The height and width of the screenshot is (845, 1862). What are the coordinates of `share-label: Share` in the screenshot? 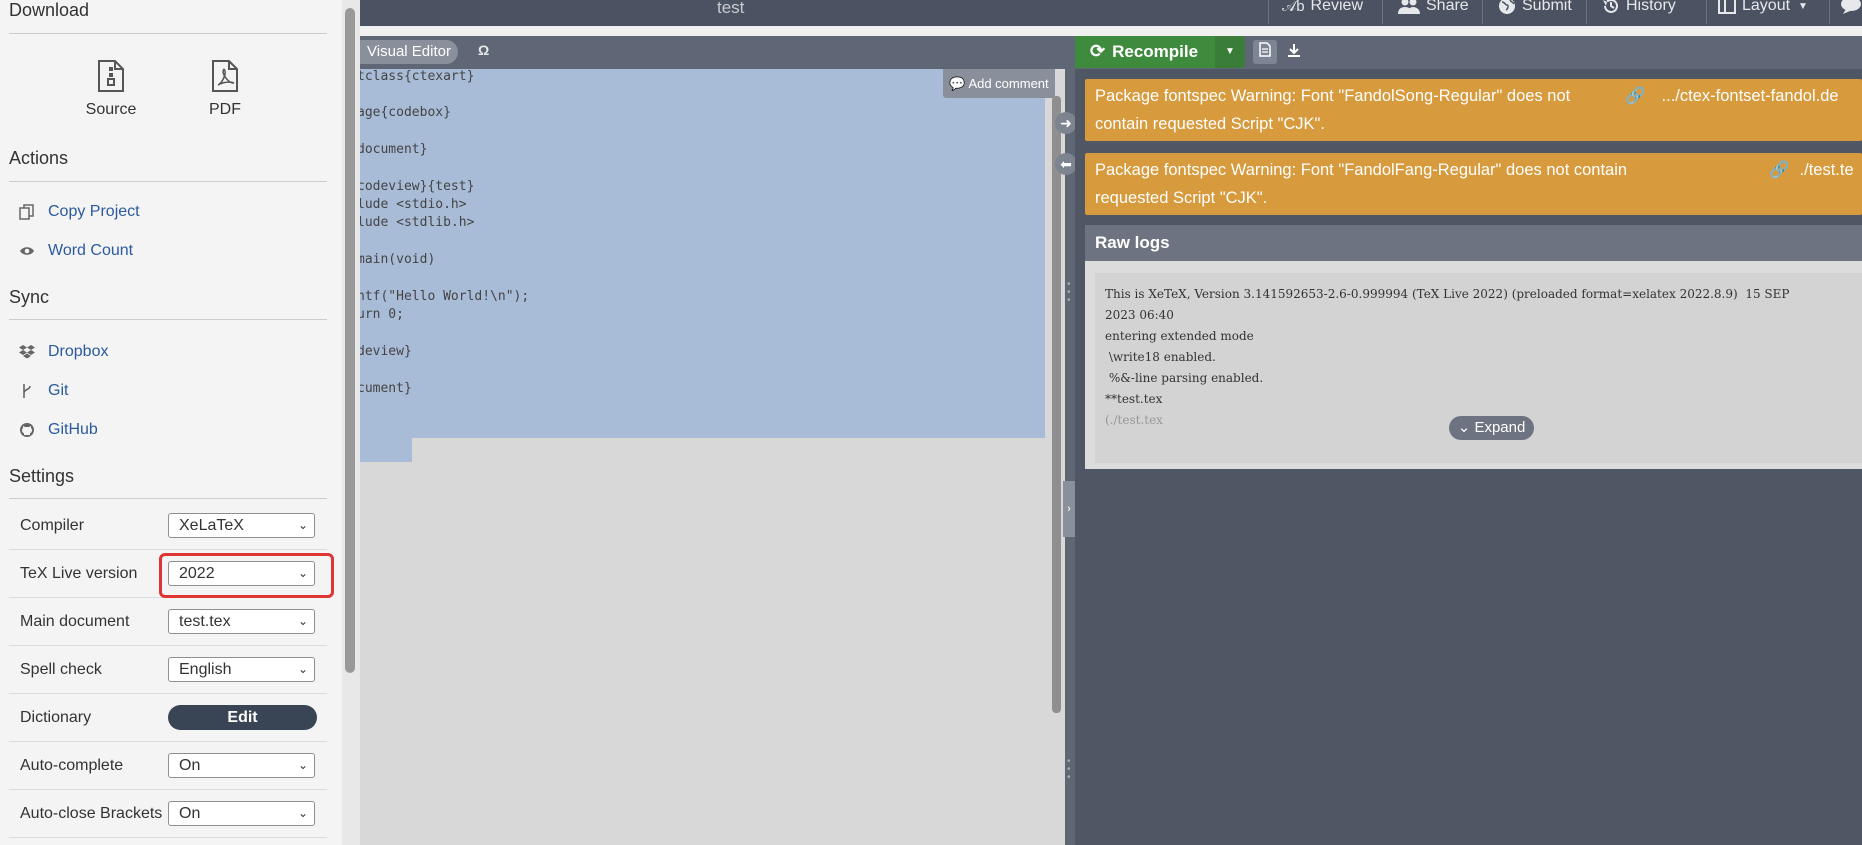 It's located at (1447, 7).